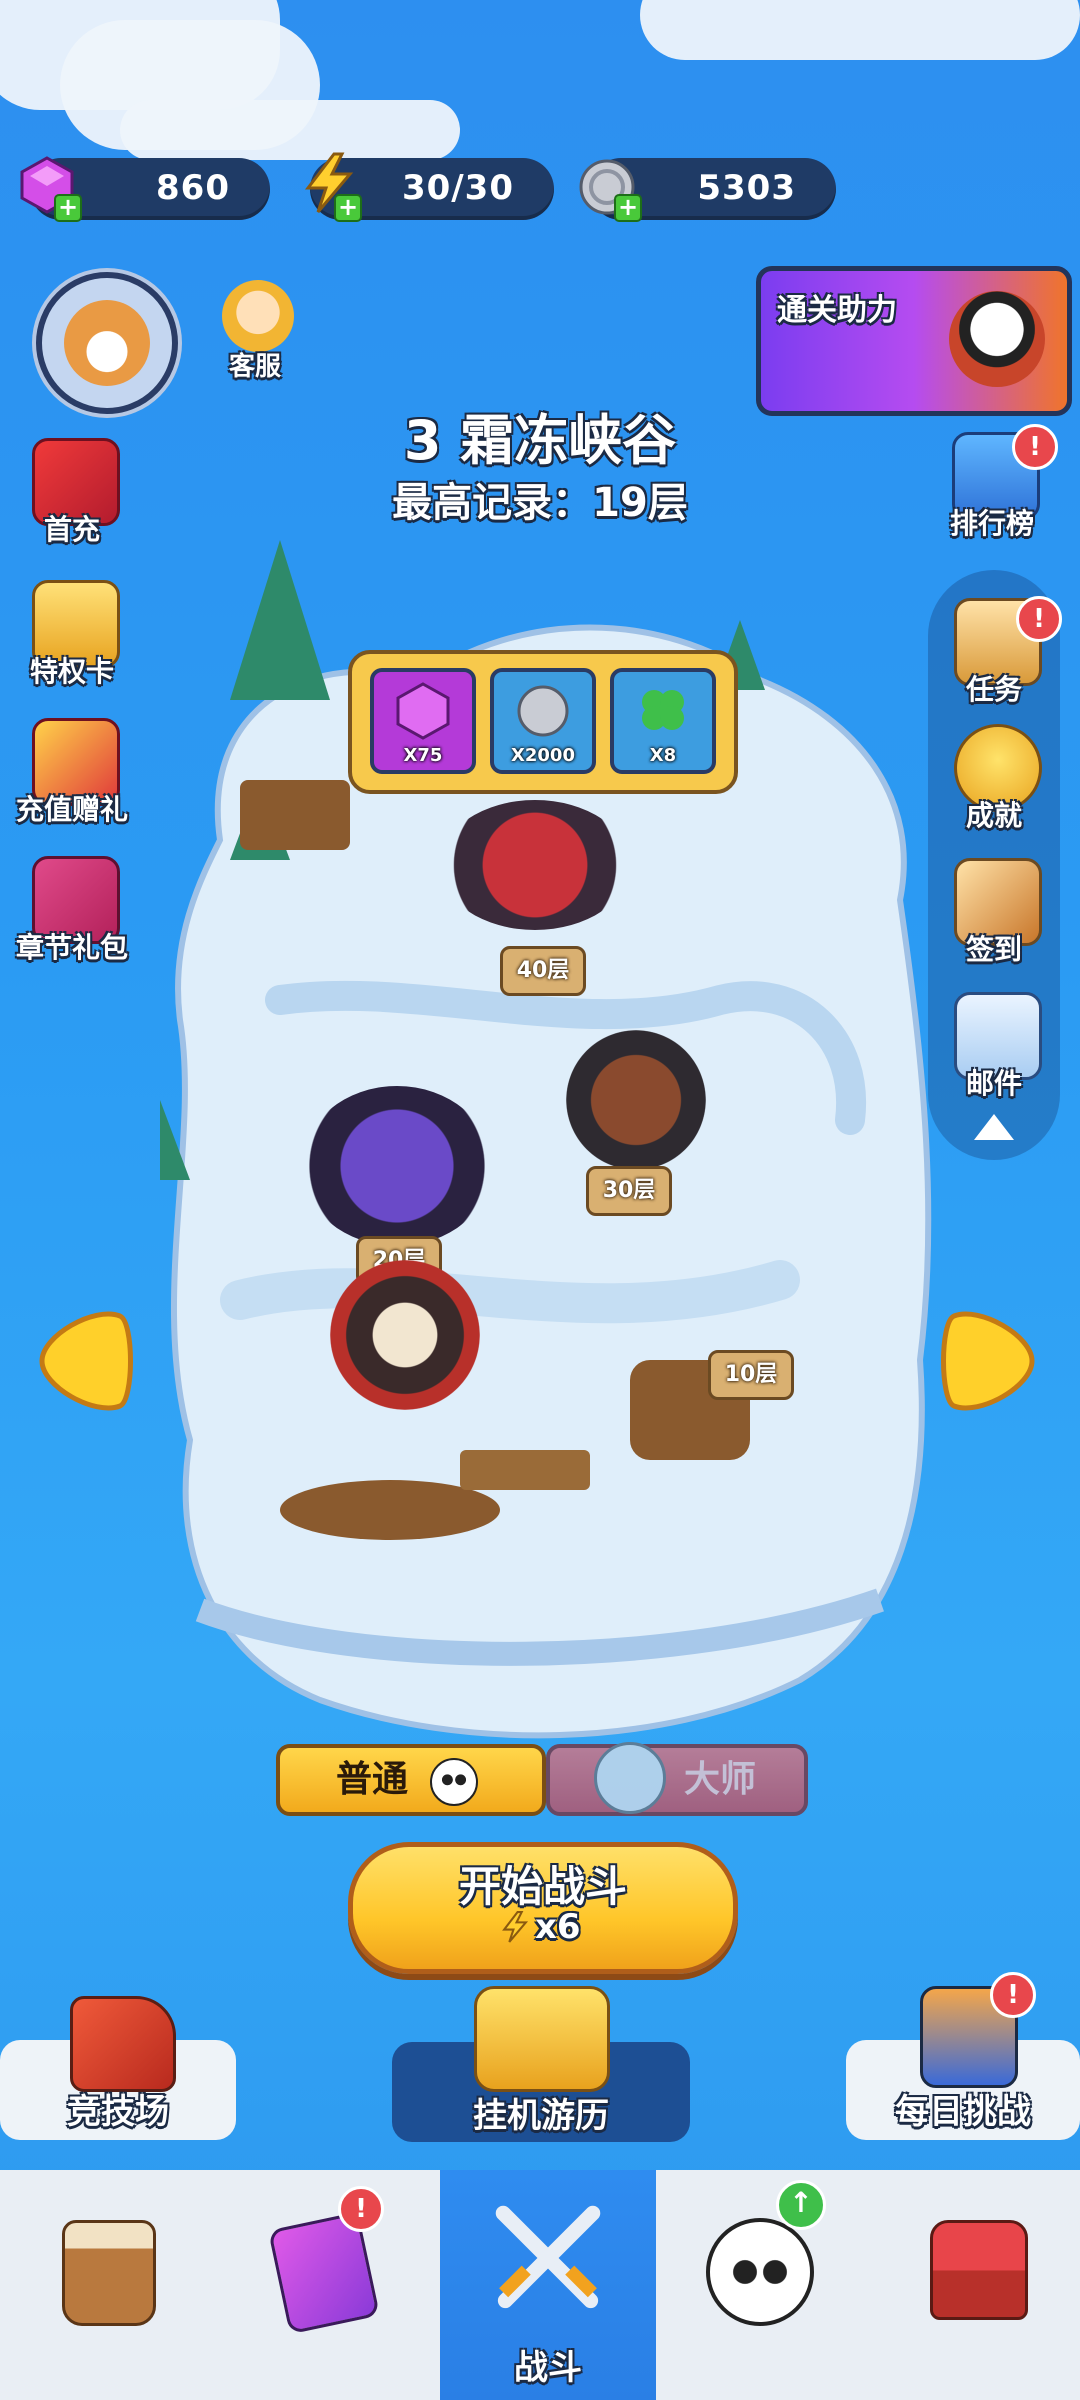  What do you see at coordinates (258, 316) in the screenshot?
I see `support-character-icon` at bounding box center [258, 316].